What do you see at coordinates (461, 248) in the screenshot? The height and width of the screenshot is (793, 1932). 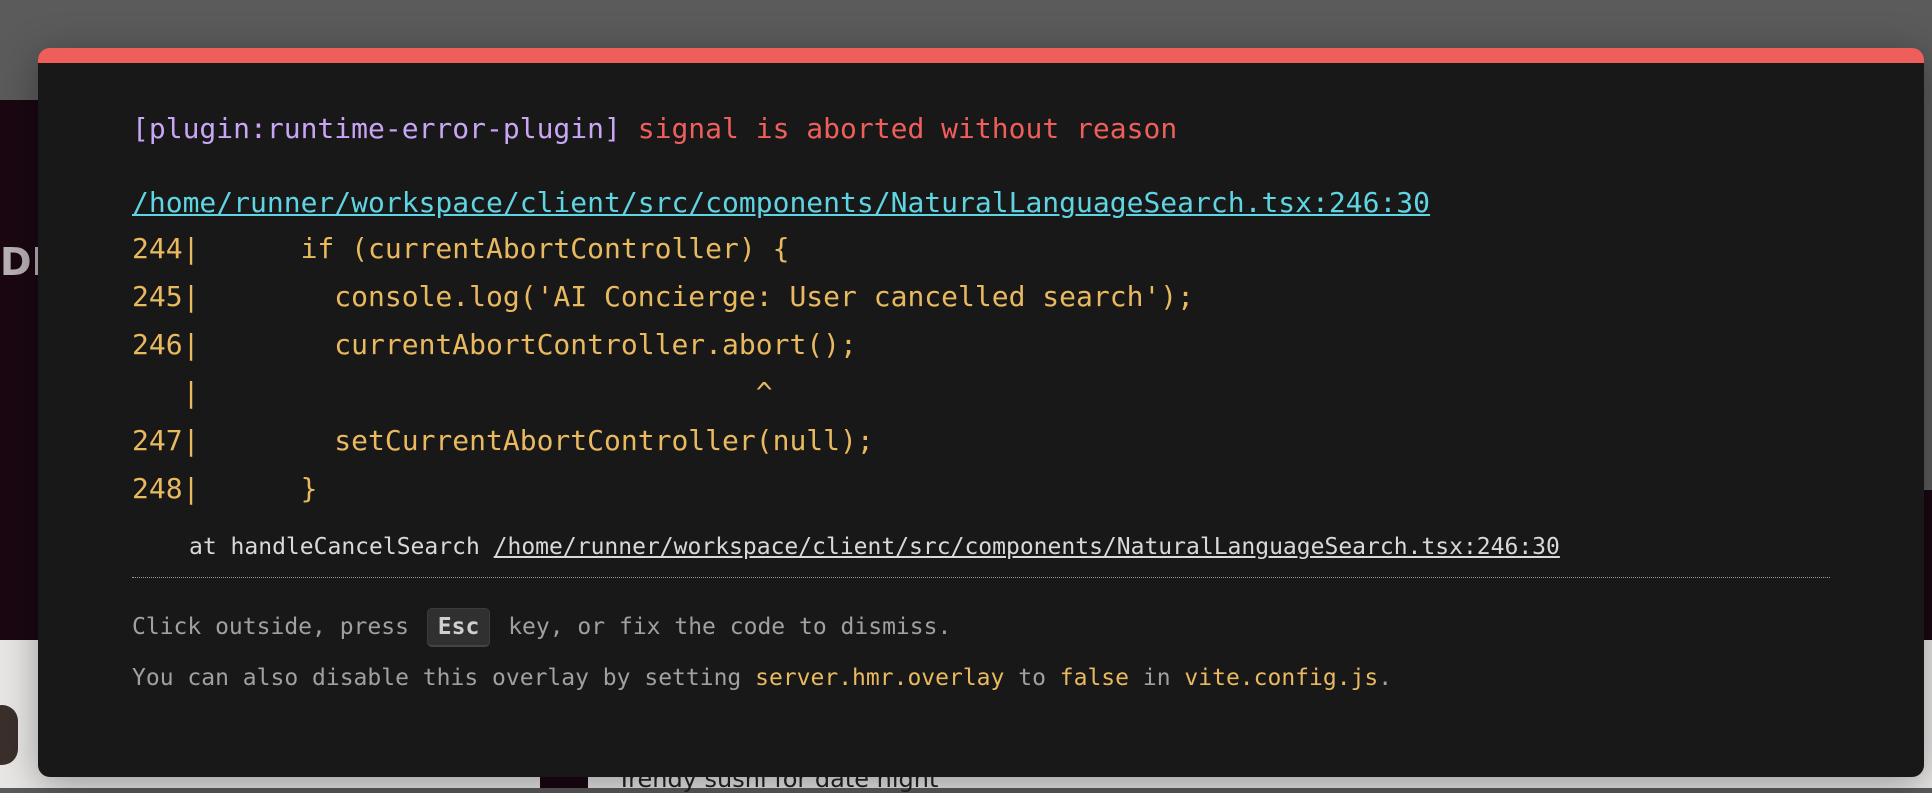 I see `code-line: 244| if (currentAbortController) {` at bounding box center [461, 248].